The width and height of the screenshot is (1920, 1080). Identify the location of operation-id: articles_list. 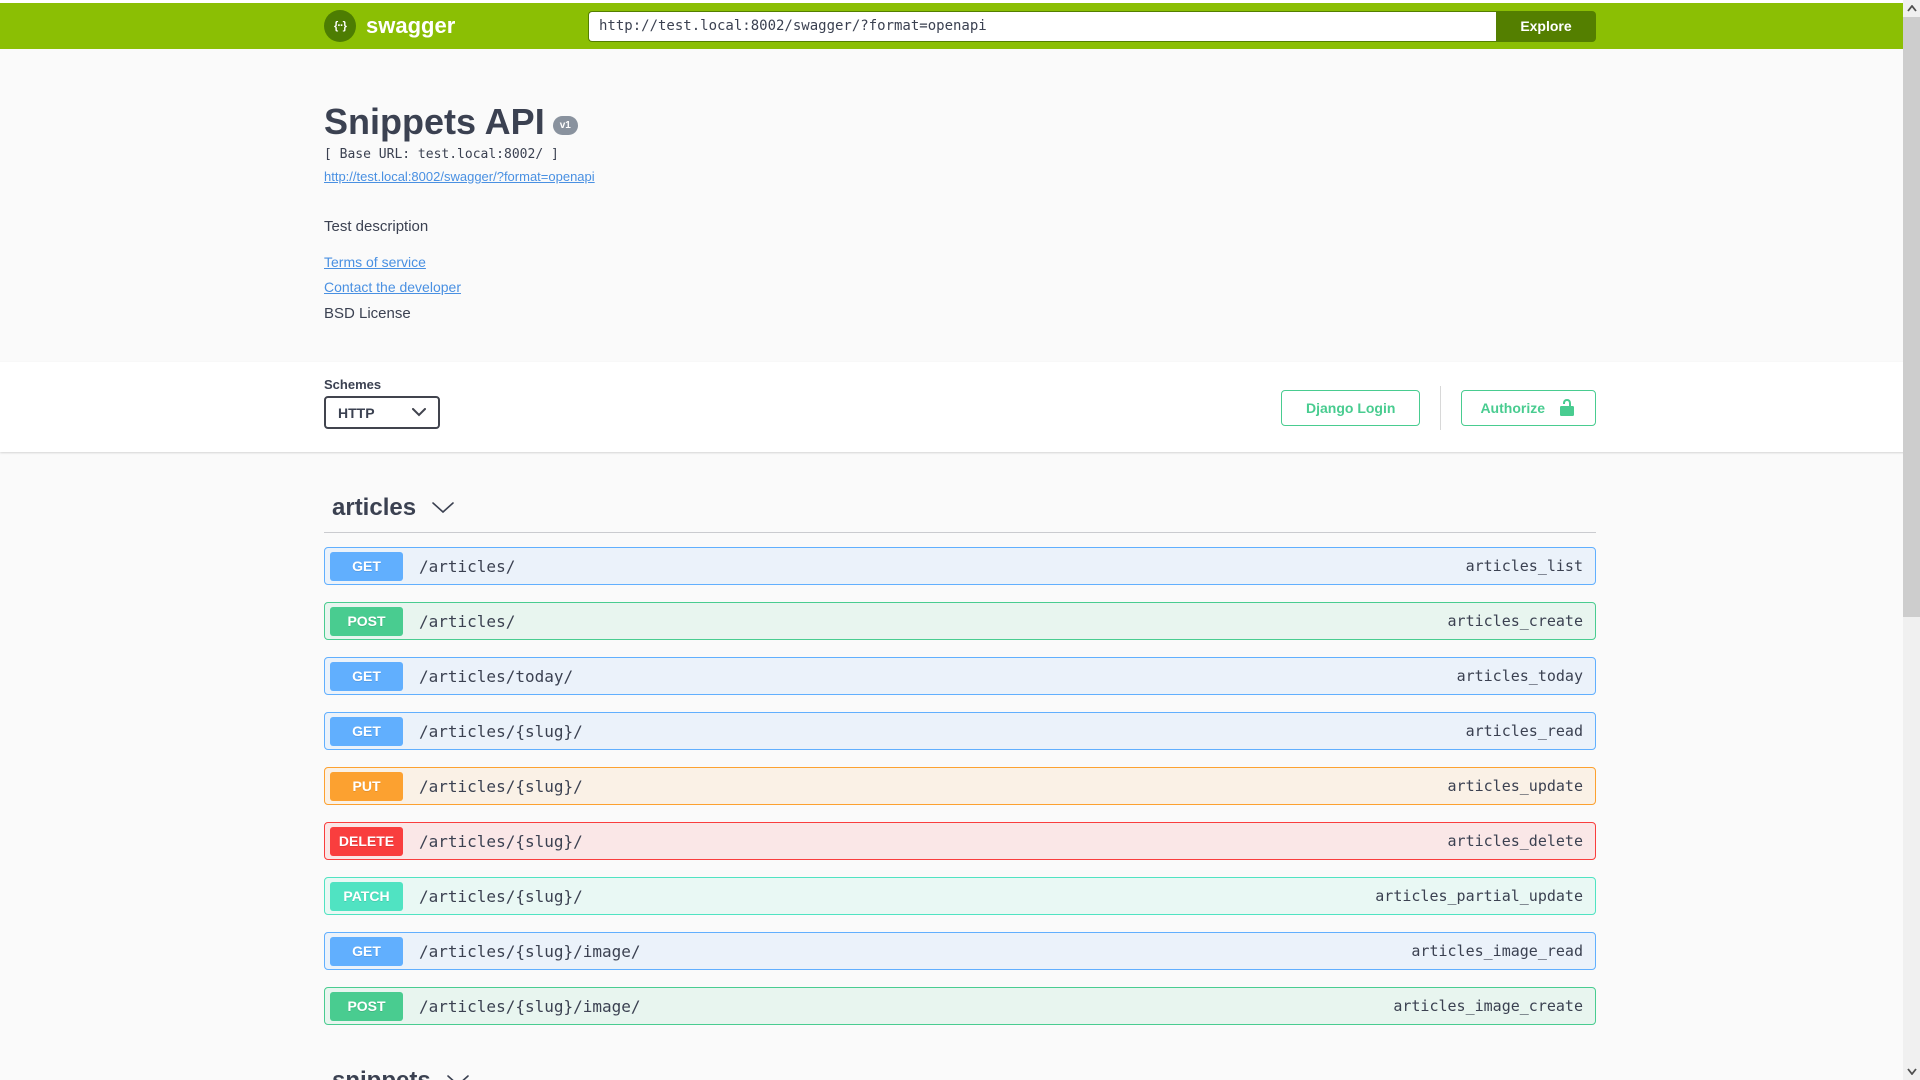
(1524, 566).